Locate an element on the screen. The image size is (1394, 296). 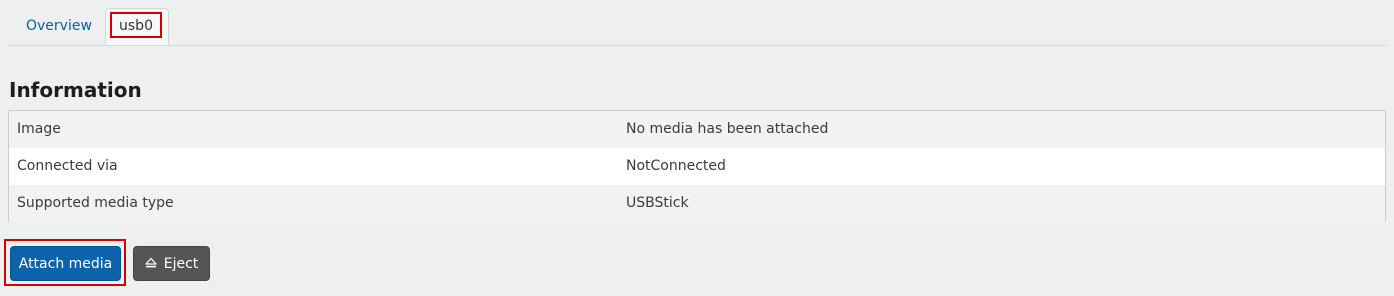
tab-usb0: usb0 is located at coordinates (137, 26).